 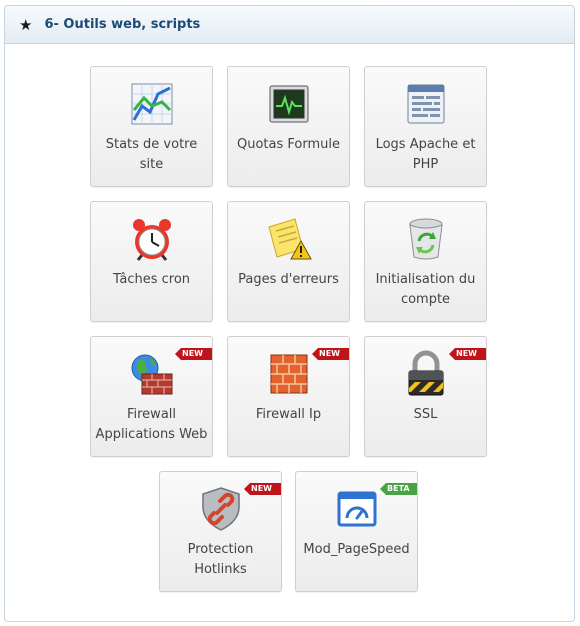 I want to click on panel-title: 6- Outils web, scripts, so click(x=122, y=24).